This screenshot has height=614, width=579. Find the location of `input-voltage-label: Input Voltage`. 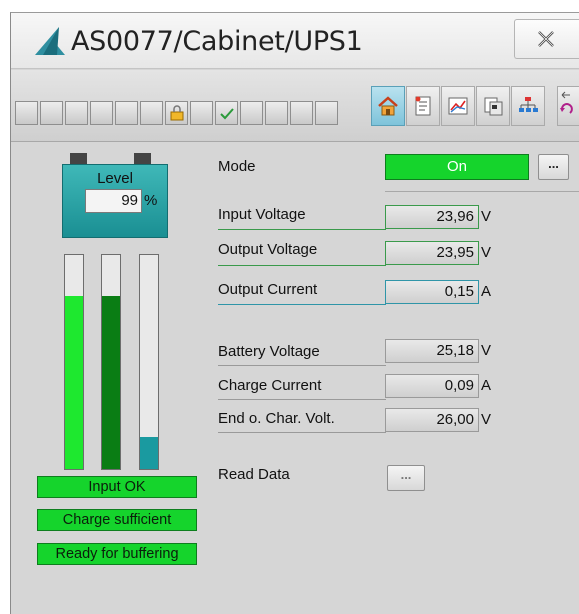

input-voltage-label: Input Voltage is located at coordinates (262, 214).